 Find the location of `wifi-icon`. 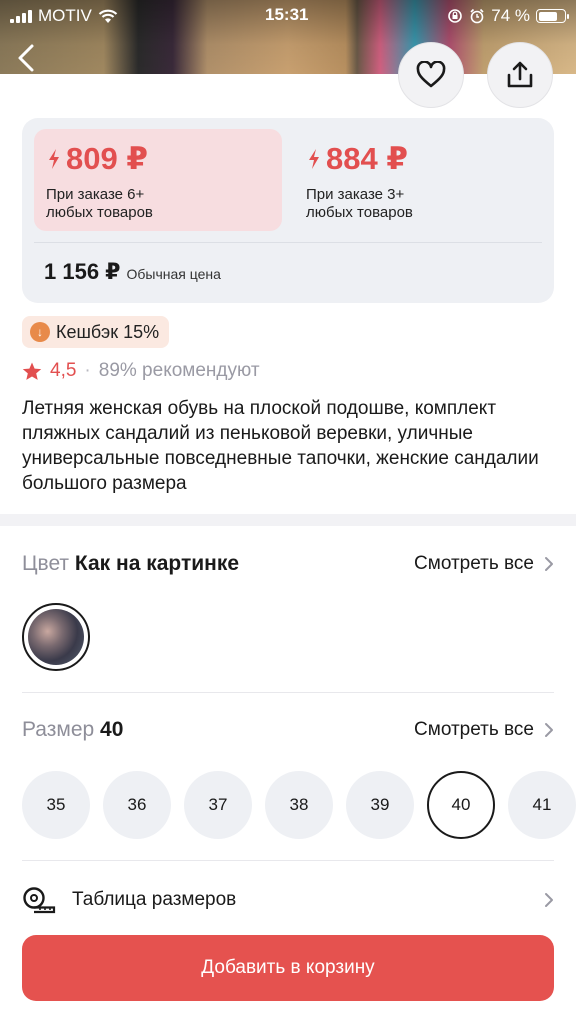

wifi-icon is located at coordinates (108, 16).